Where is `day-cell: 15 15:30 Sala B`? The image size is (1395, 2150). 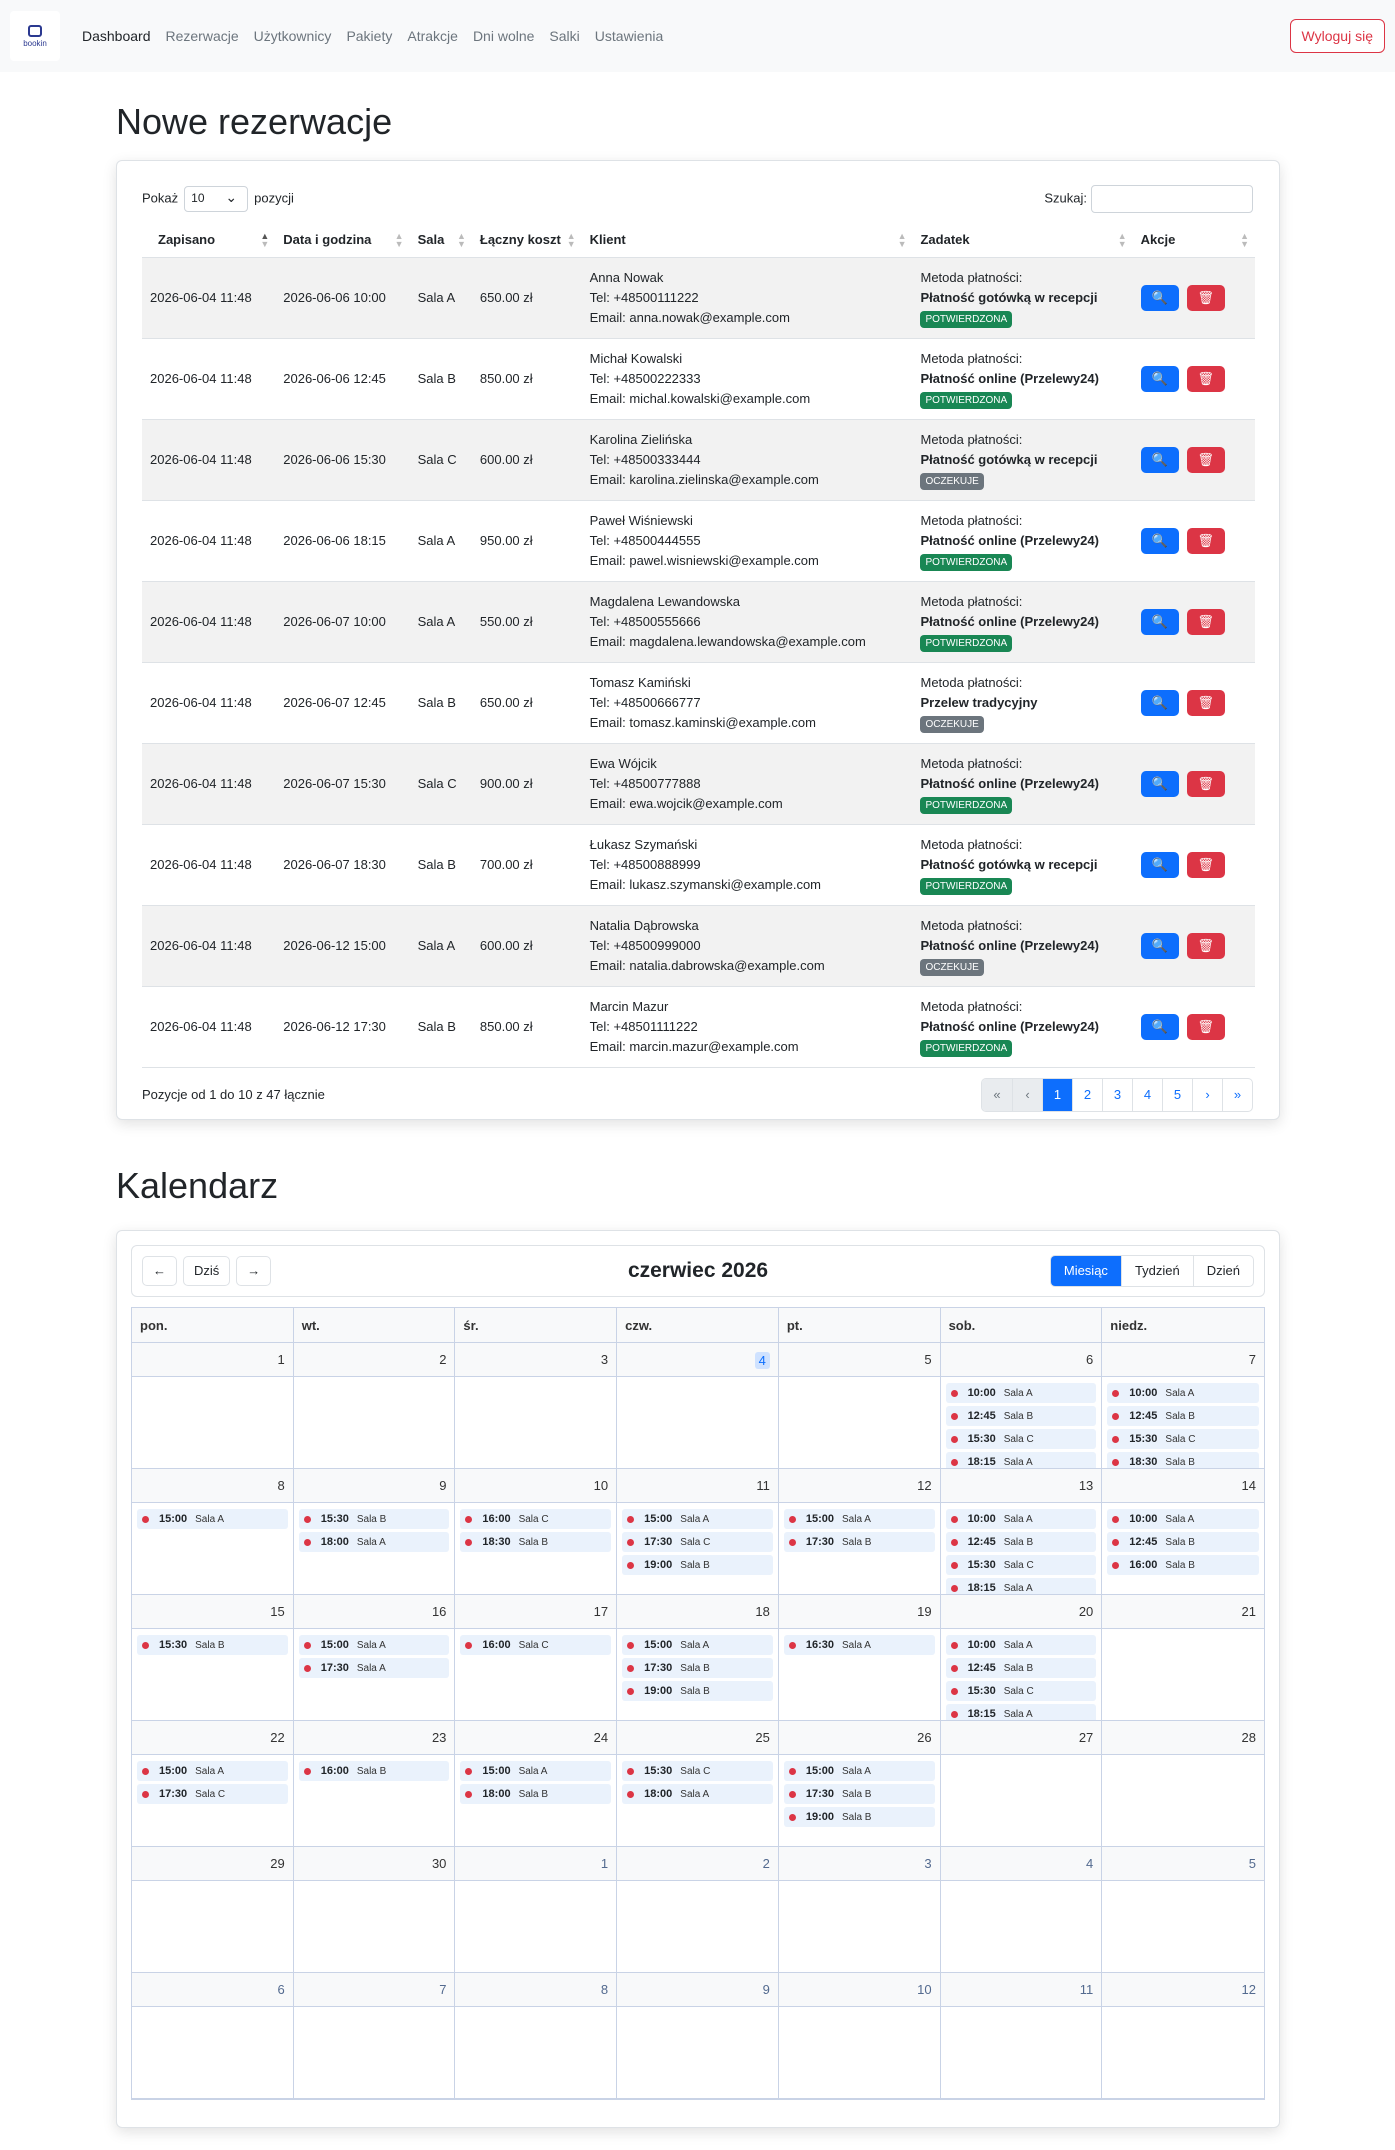 day-cell: 15 15:30 Sala B is located at coordinates (213, 1658).